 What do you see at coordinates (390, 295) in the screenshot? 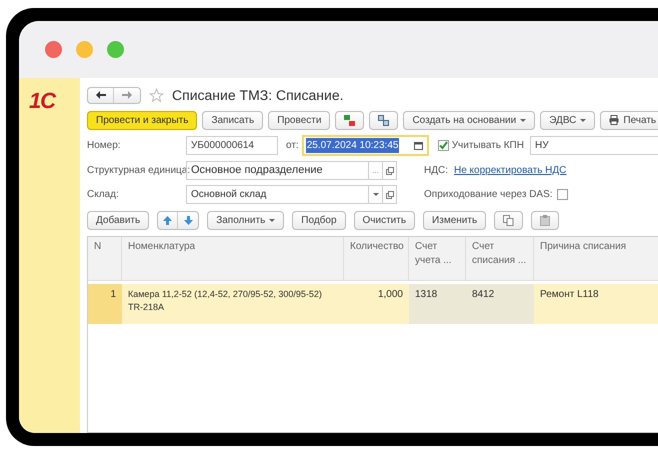
I see `table-cell-text: 1,000` at bounding box center [390, 295].